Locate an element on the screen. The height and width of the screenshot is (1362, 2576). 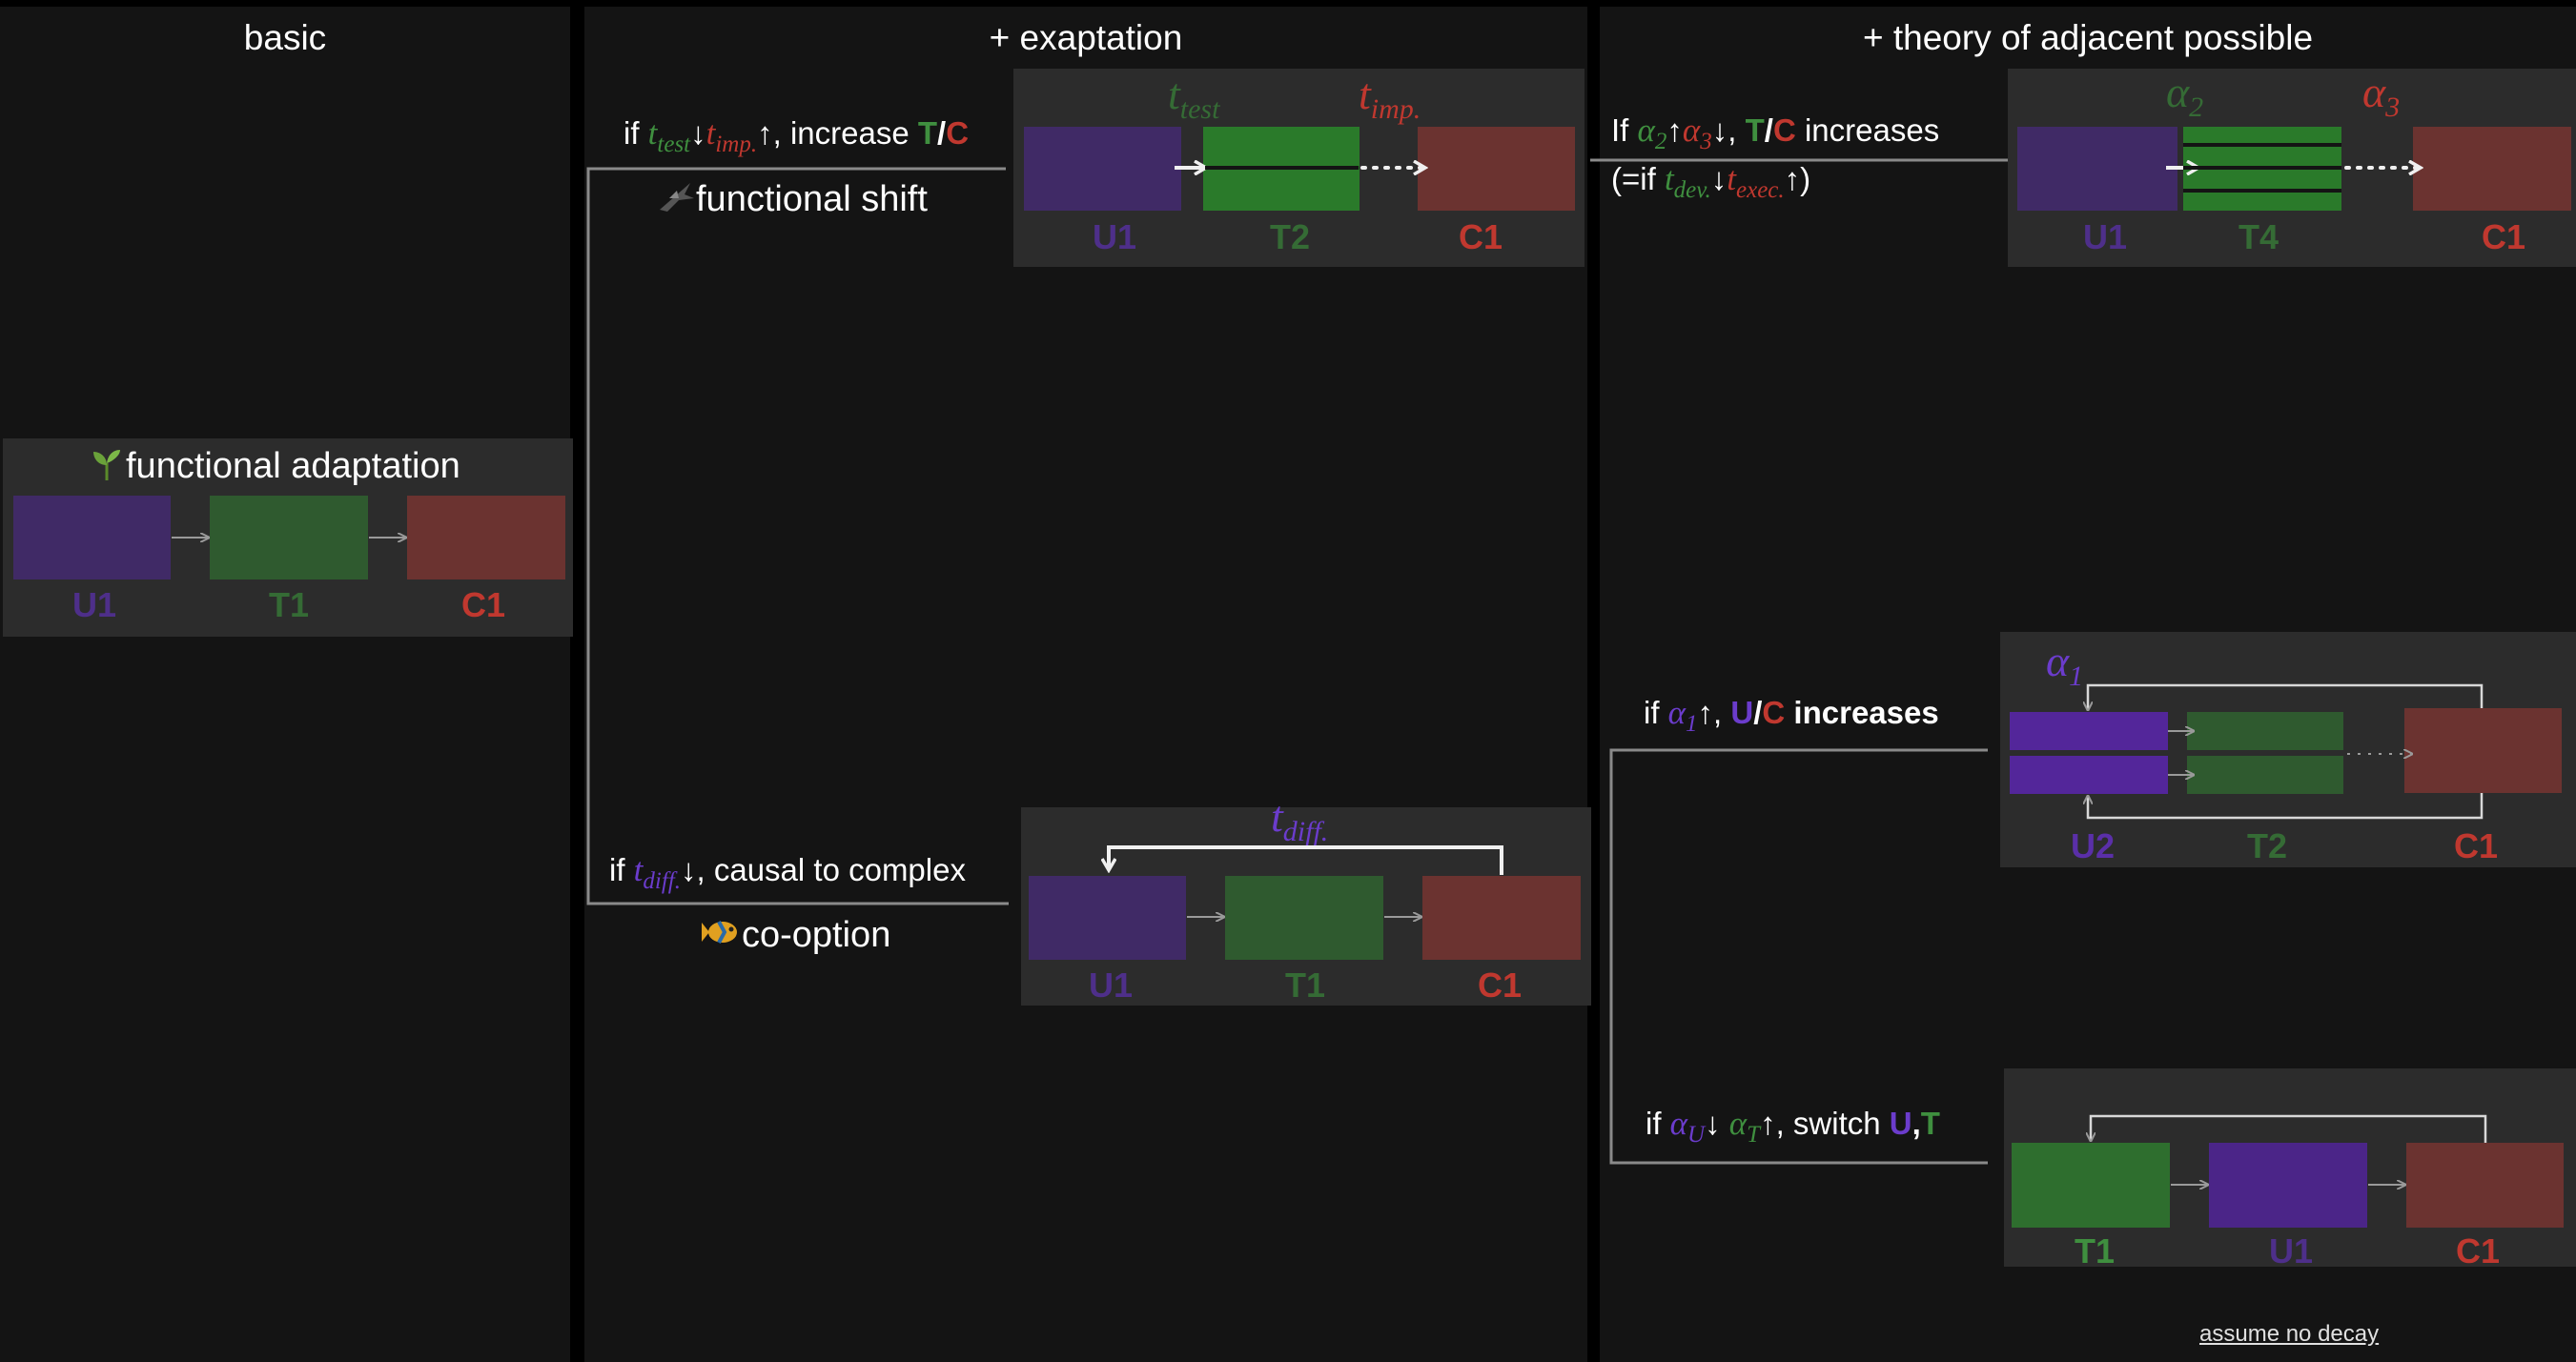
co-option-condition: if tdiff.↓, causal to complex is located at coordinates (787, 873).